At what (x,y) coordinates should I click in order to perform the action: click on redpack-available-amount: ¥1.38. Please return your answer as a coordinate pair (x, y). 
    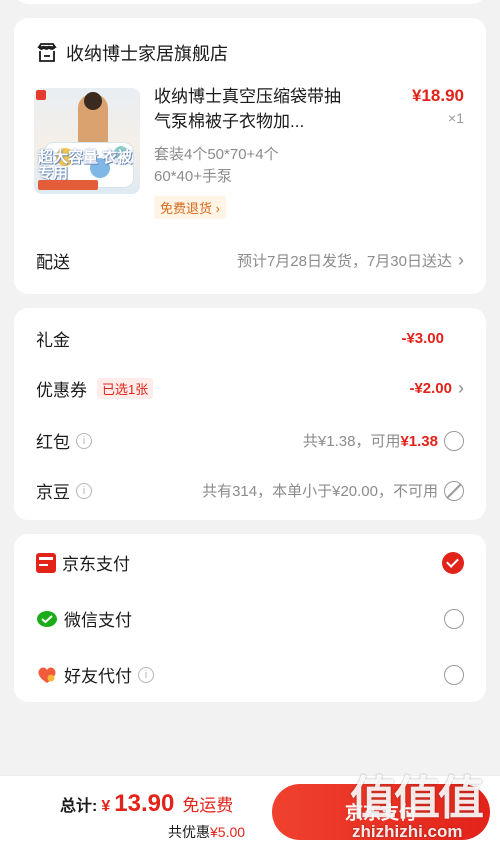
    Looking at the image, I should click on (419, 441).